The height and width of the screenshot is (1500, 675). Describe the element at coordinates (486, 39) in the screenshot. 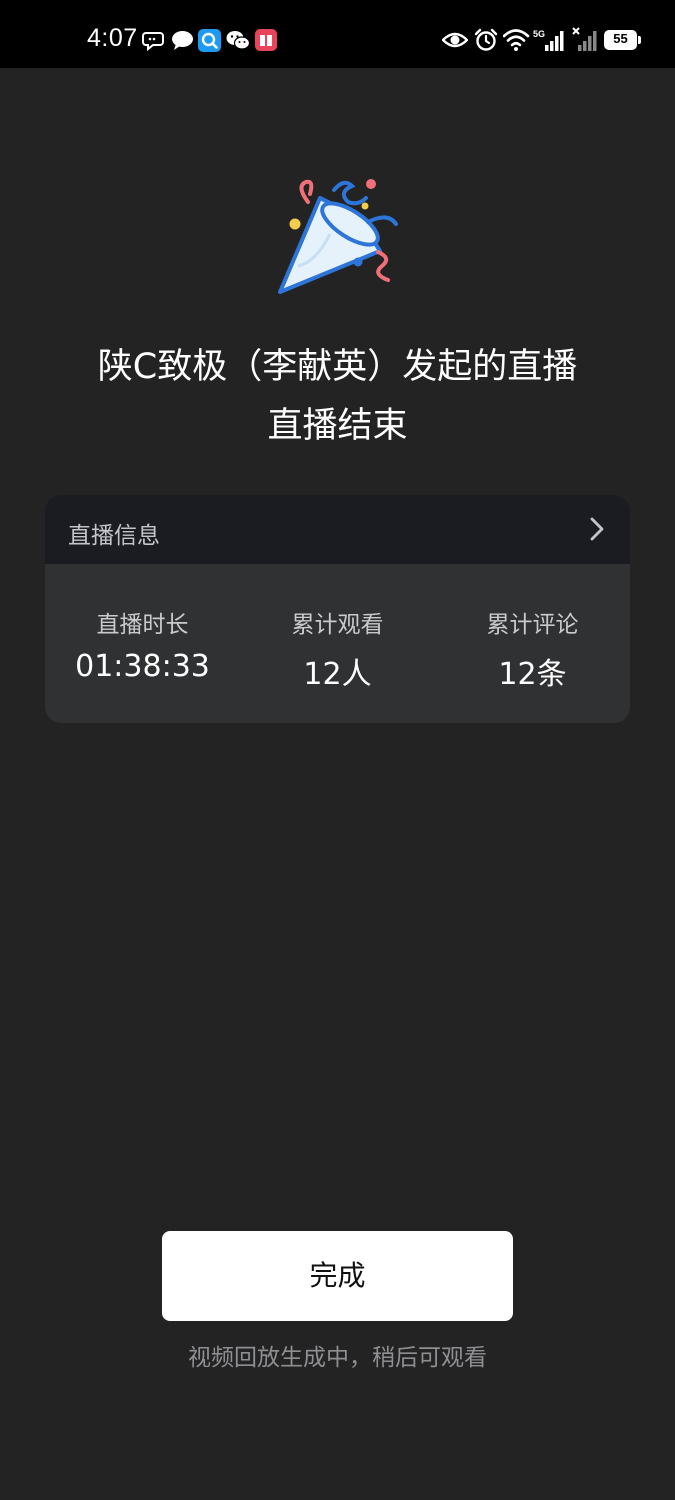

I see `alarm-icon` at that location.